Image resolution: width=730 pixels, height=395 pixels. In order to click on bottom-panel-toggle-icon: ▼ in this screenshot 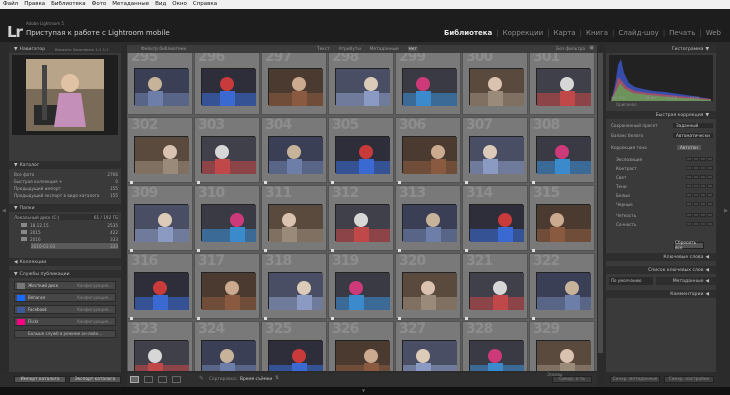, I will do `click(363, 390)`.